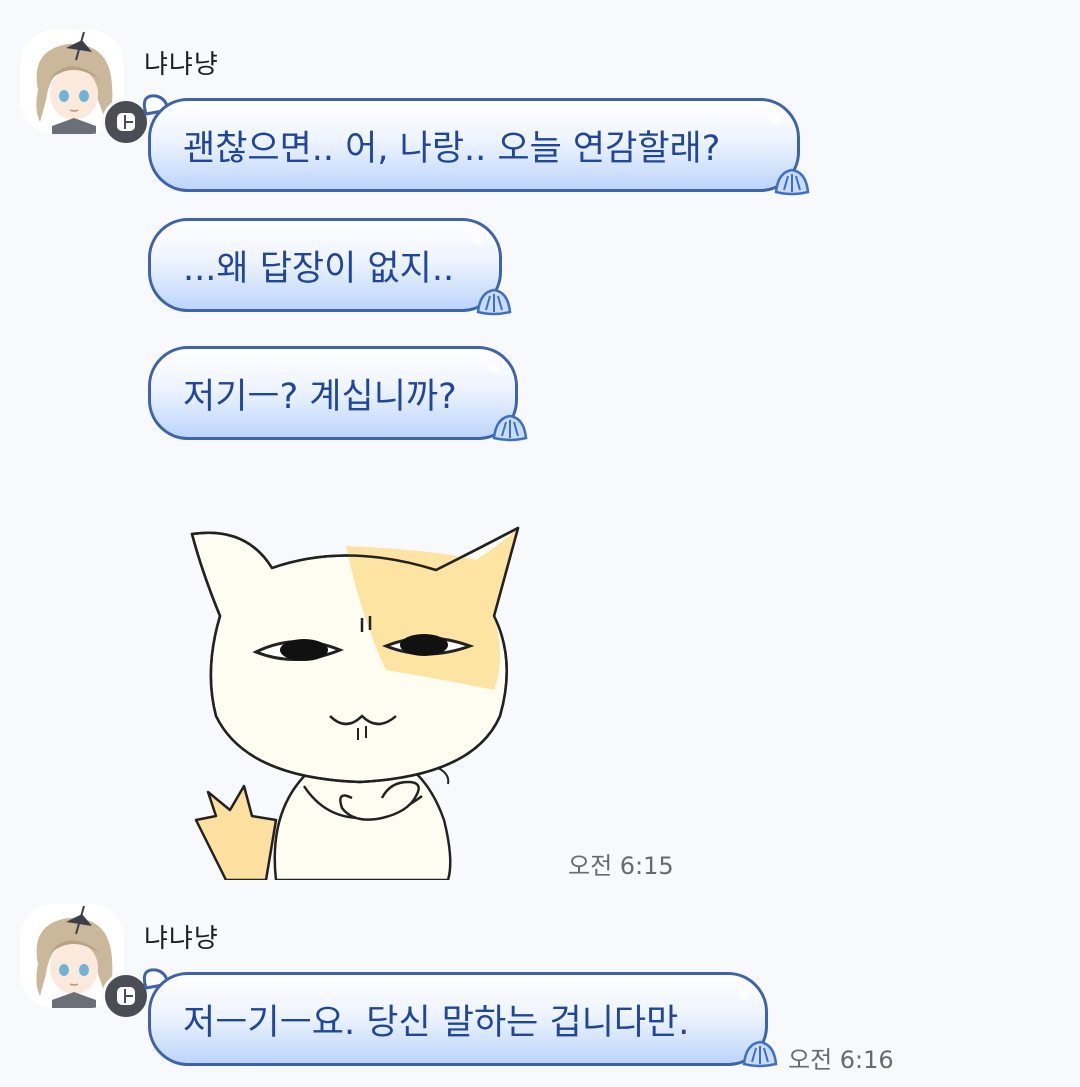 Image resolution: width=1080 pixels, height=1087 pixels. I want to click on message-bubble: 저ㅡ기ㅡ요. 당신 말하는 겁니다만., so click(458, 1019).